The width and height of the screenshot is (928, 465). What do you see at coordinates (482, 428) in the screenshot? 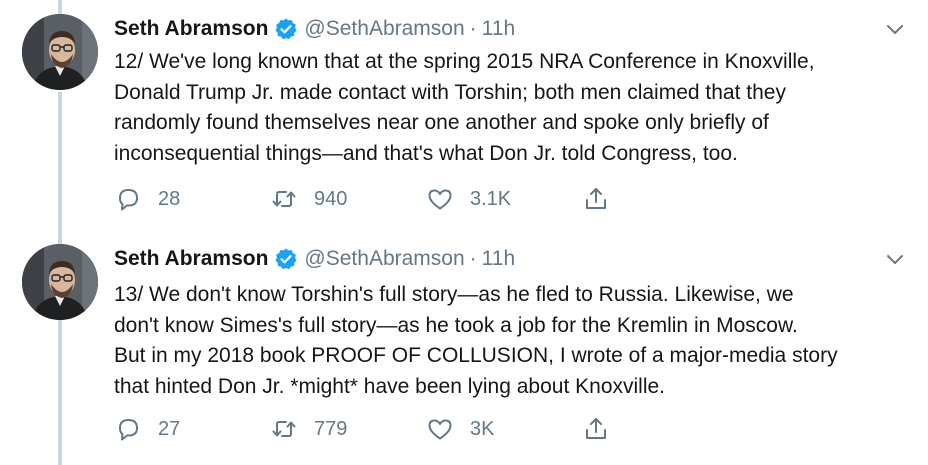
I see `like-count: 3K` at bounding box center [482, 428].